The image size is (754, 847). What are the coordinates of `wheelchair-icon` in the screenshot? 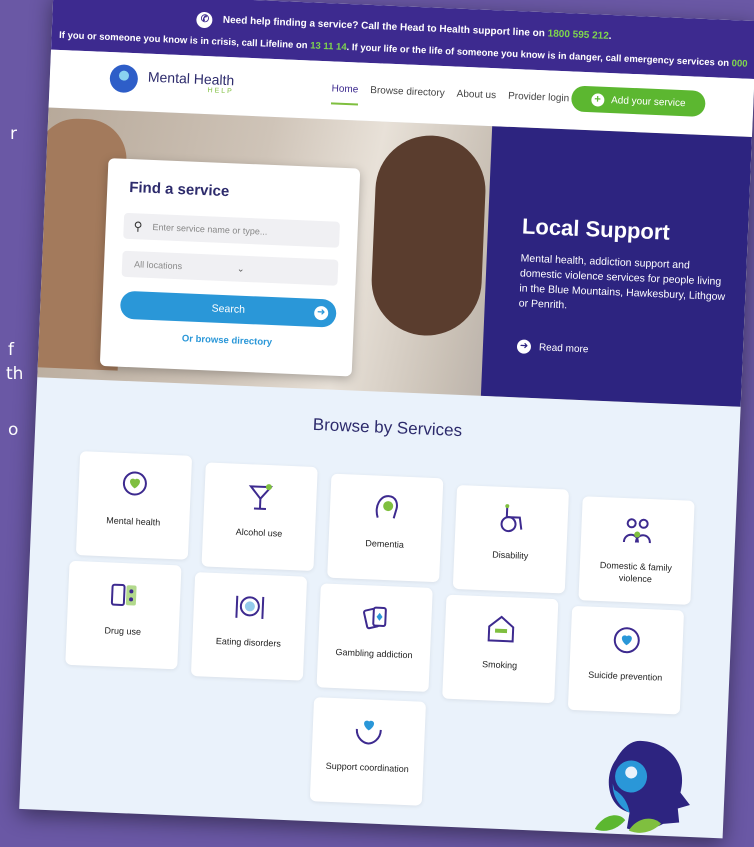 It's located at (511, 518).